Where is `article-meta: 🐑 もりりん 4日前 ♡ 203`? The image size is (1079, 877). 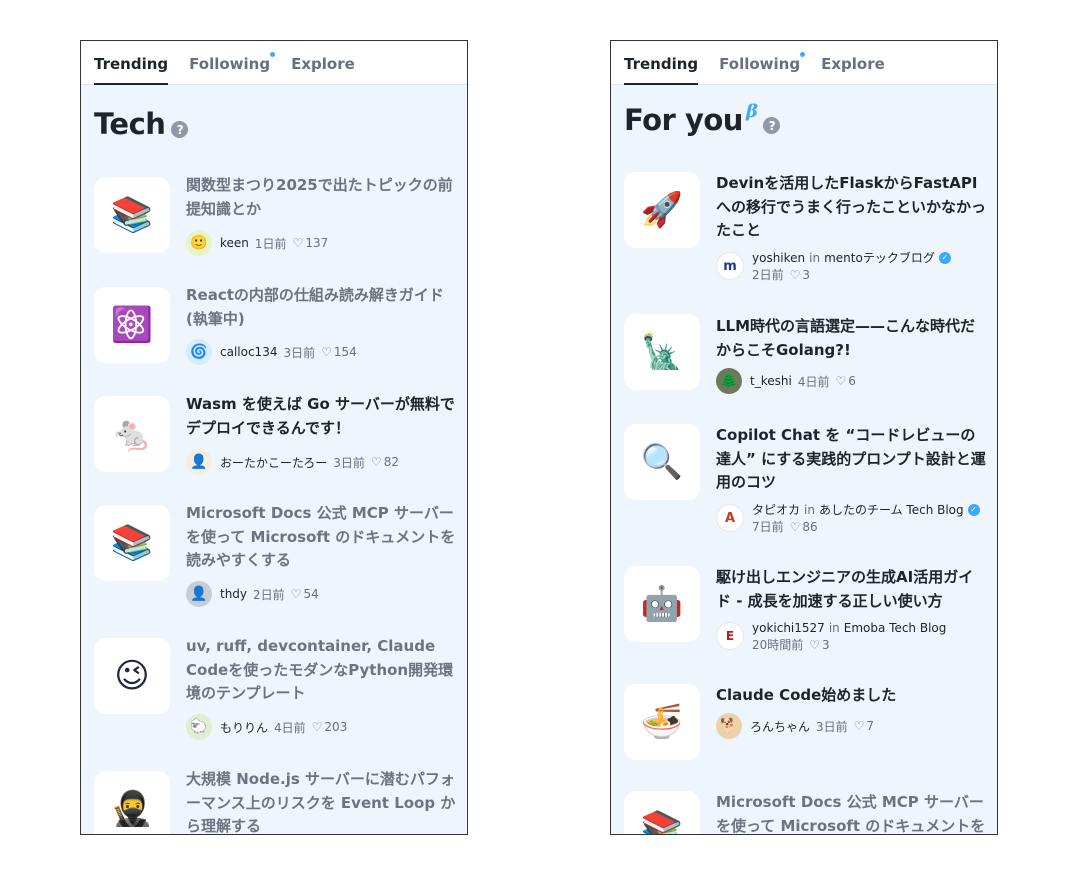
article-meta: 🐑 もりりん 4日前 ♡ 203 is located at coordinates (266, 727).